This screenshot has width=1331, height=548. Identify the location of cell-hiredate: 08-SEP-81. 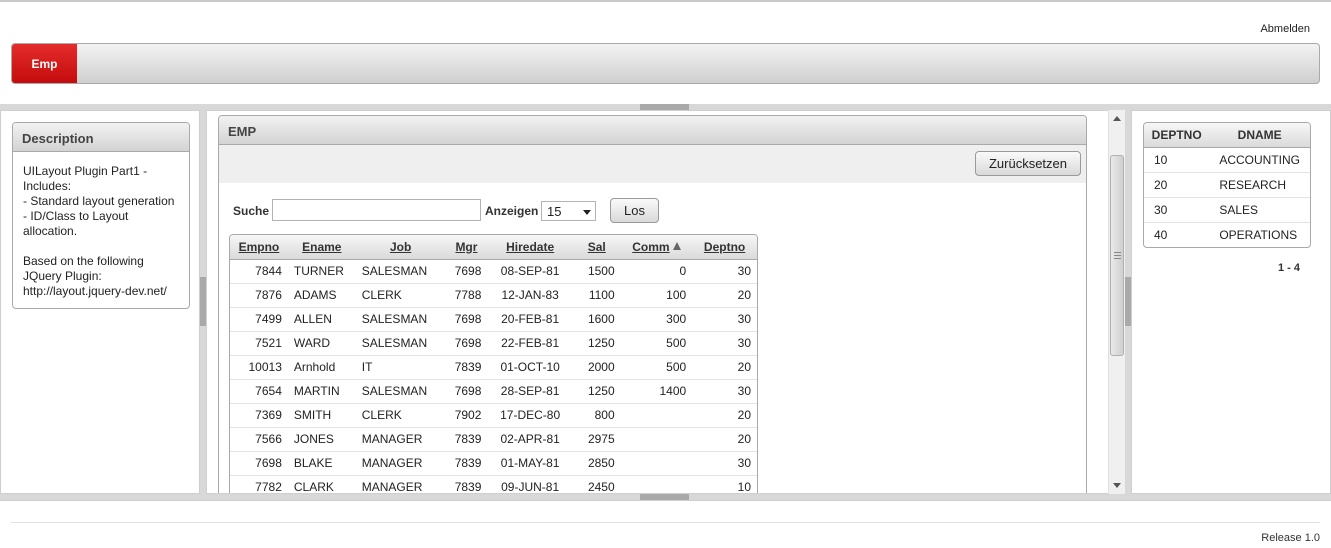
(530, 271).